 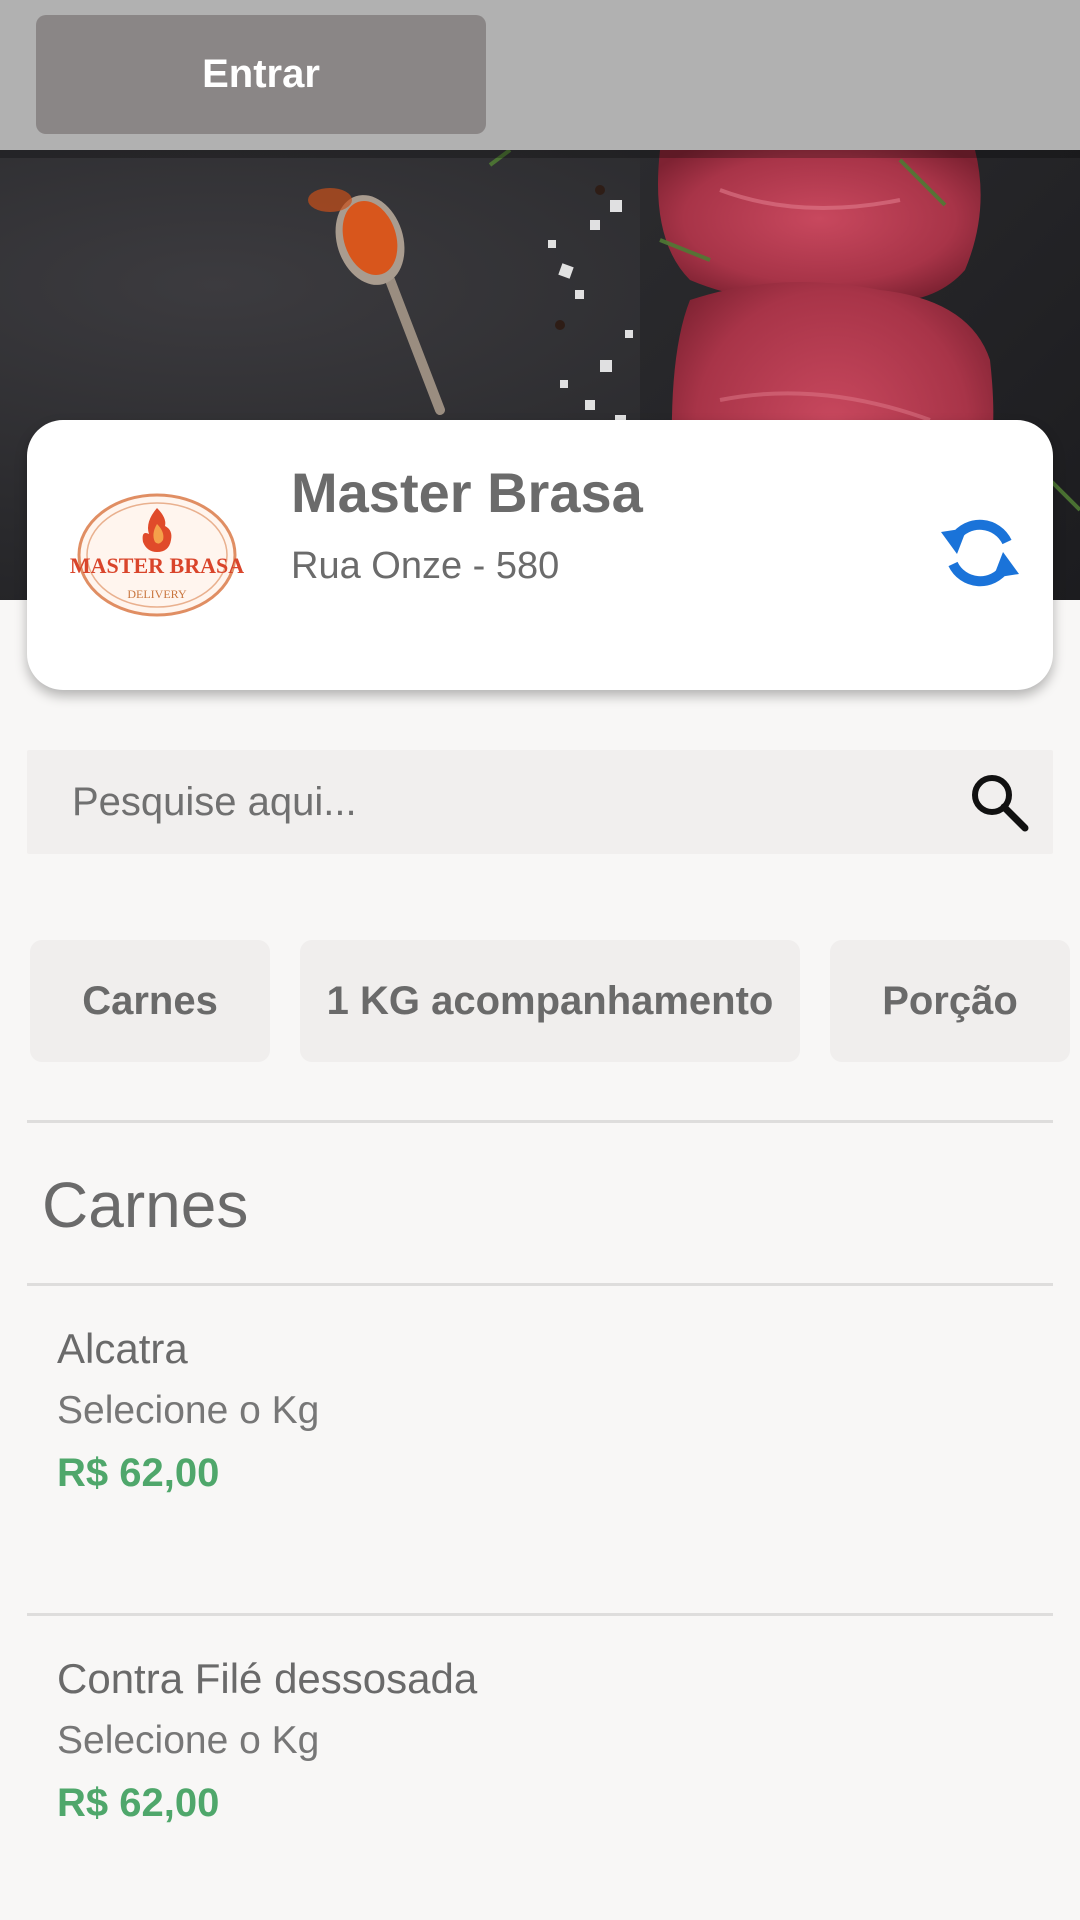 I want to click on refresh-icon, so click(x=980, y=553).